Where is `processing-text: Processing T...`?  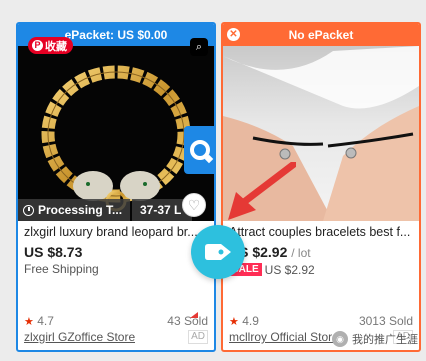
processing-text: Processing T... is located at coordinates (80, 210).